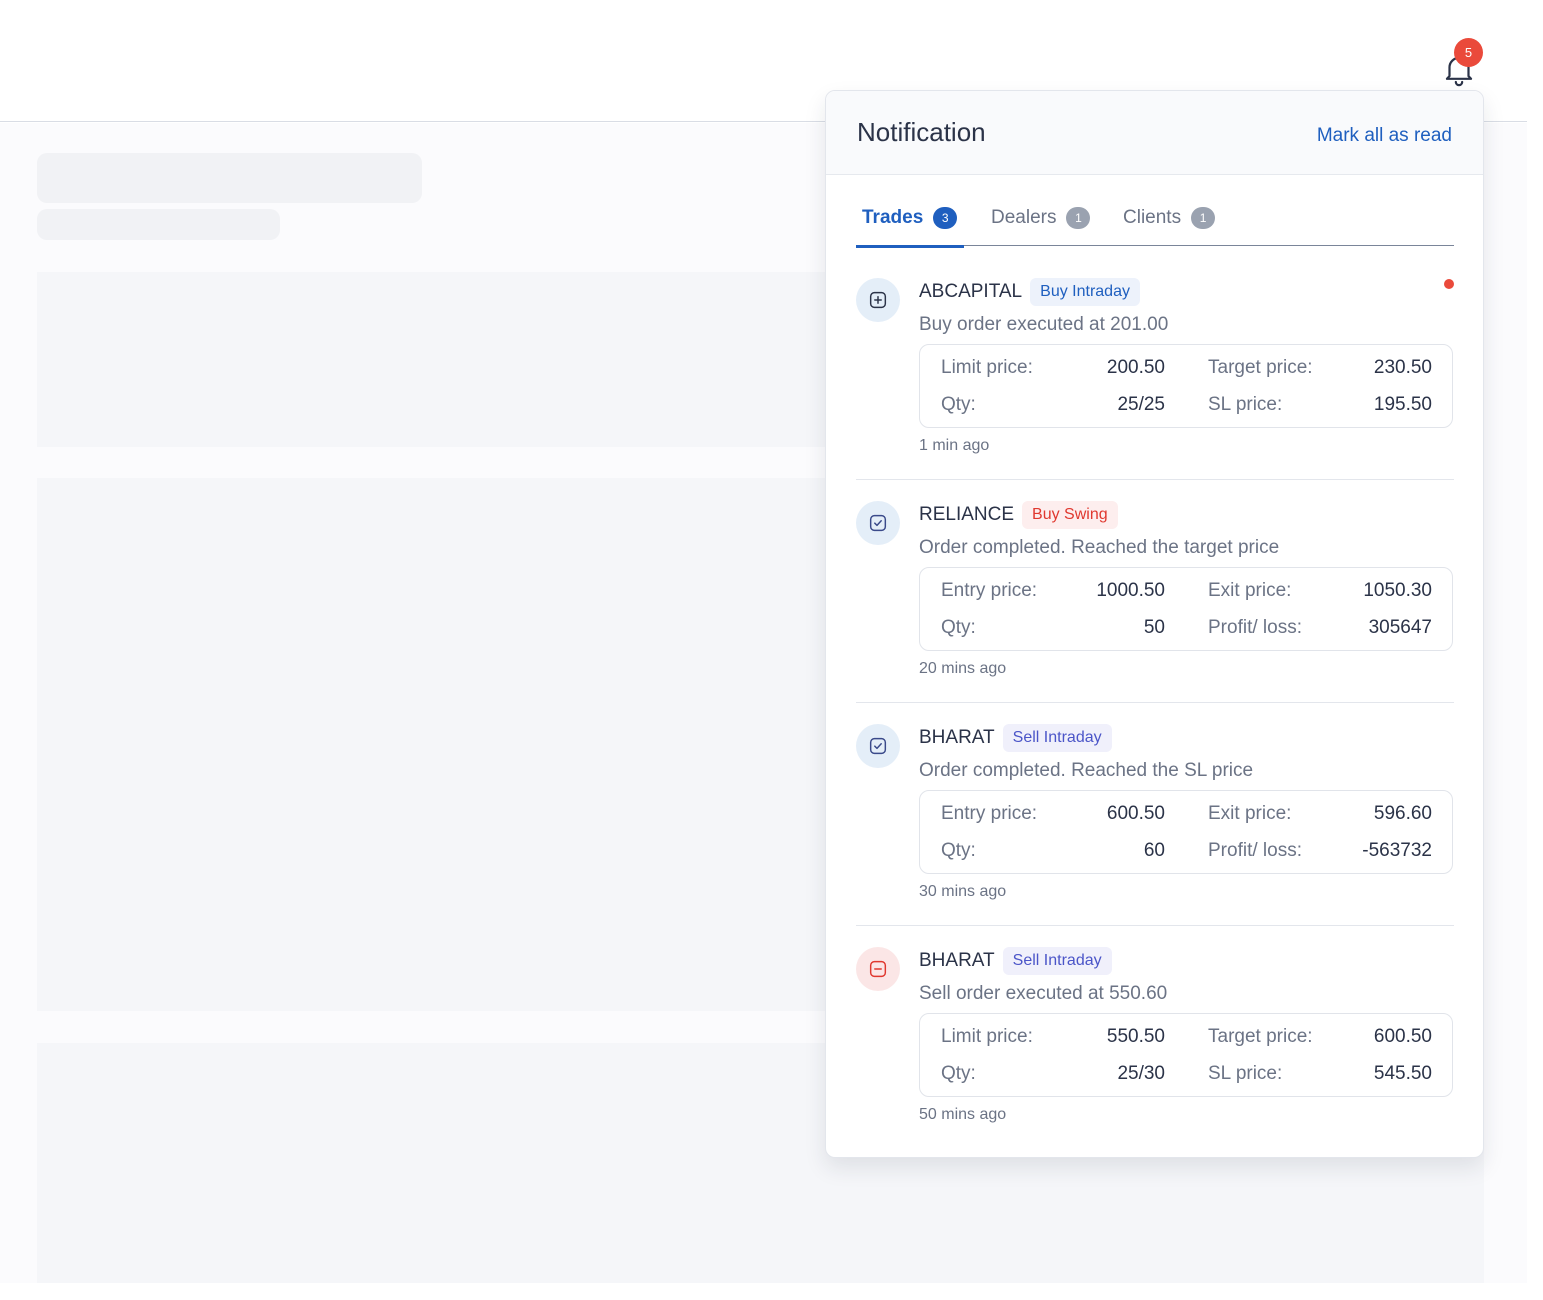  Describe the element at coordinates (878, 969) in the screenshot. I see `minus-square-icon` at that location.